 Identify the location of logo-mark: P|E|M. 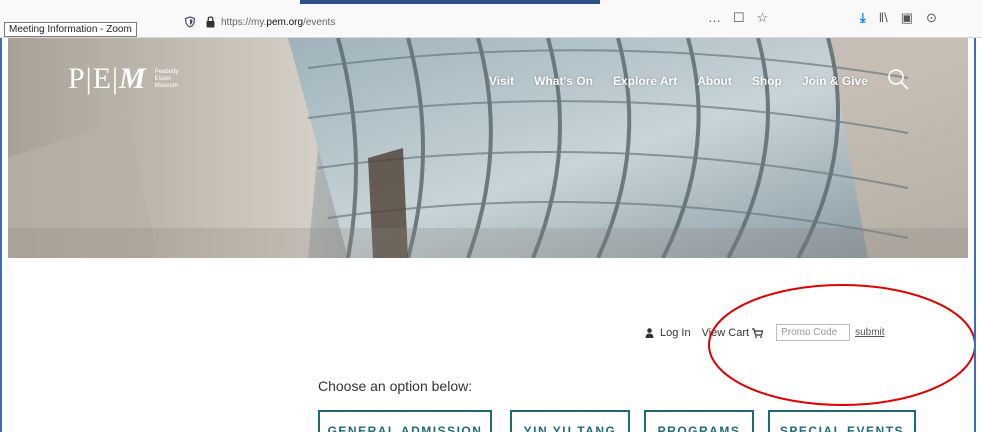
(107, 79).